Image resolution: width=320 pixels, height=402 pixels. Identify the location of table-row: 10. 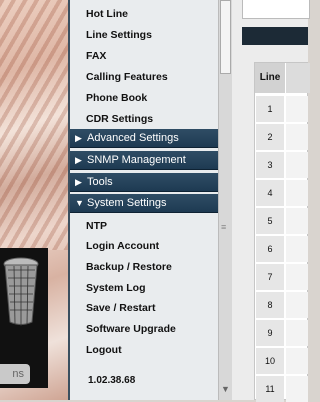
(270, 361).